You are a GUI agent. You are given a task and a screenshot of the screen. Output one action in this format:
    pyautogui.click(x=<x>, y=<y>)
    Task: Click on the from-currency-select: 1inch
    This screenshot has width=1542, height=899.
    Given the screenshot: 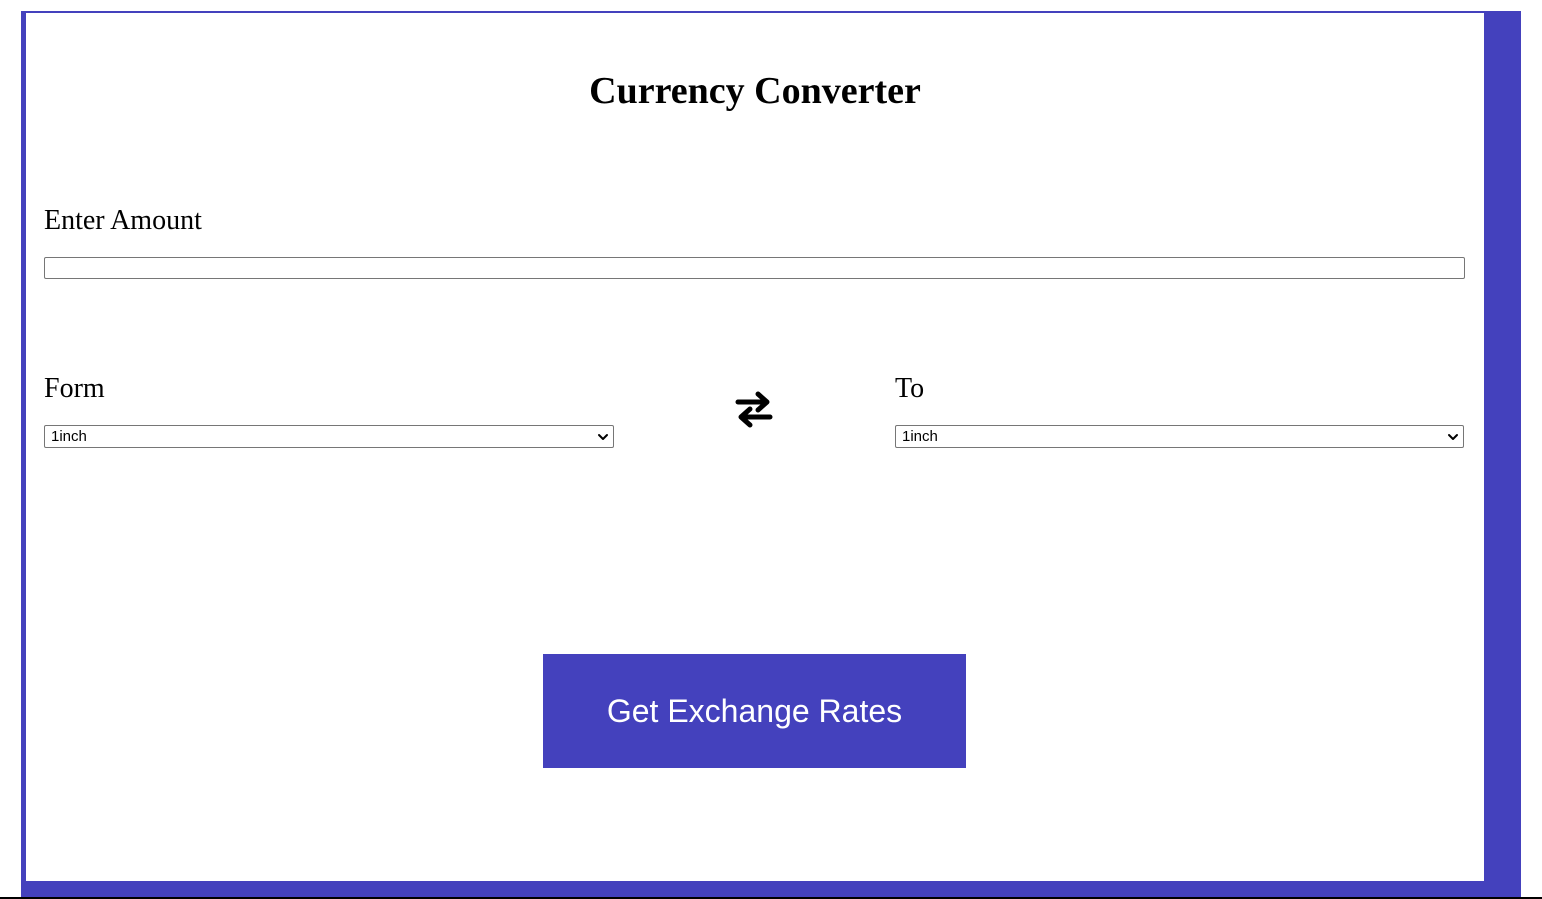 What is the action you would take?
    pyautogui.click(x=329, y=436)
    